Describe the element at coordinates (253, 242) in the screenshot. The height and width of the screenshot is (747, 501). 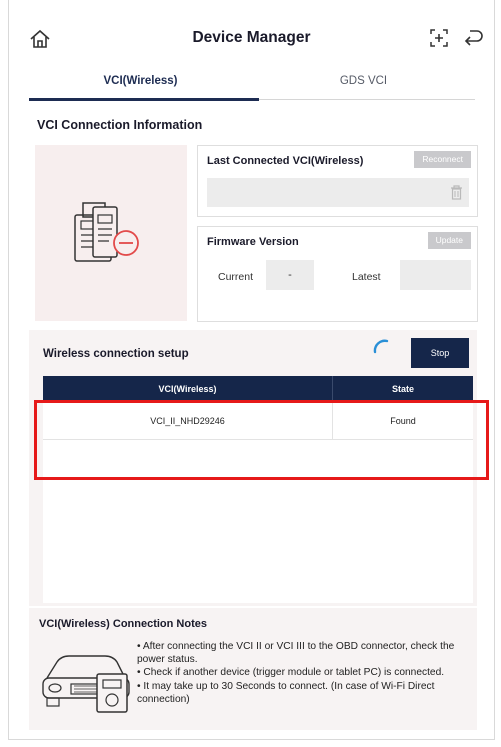
I see `firmware-label: Firmware Version` at that location.